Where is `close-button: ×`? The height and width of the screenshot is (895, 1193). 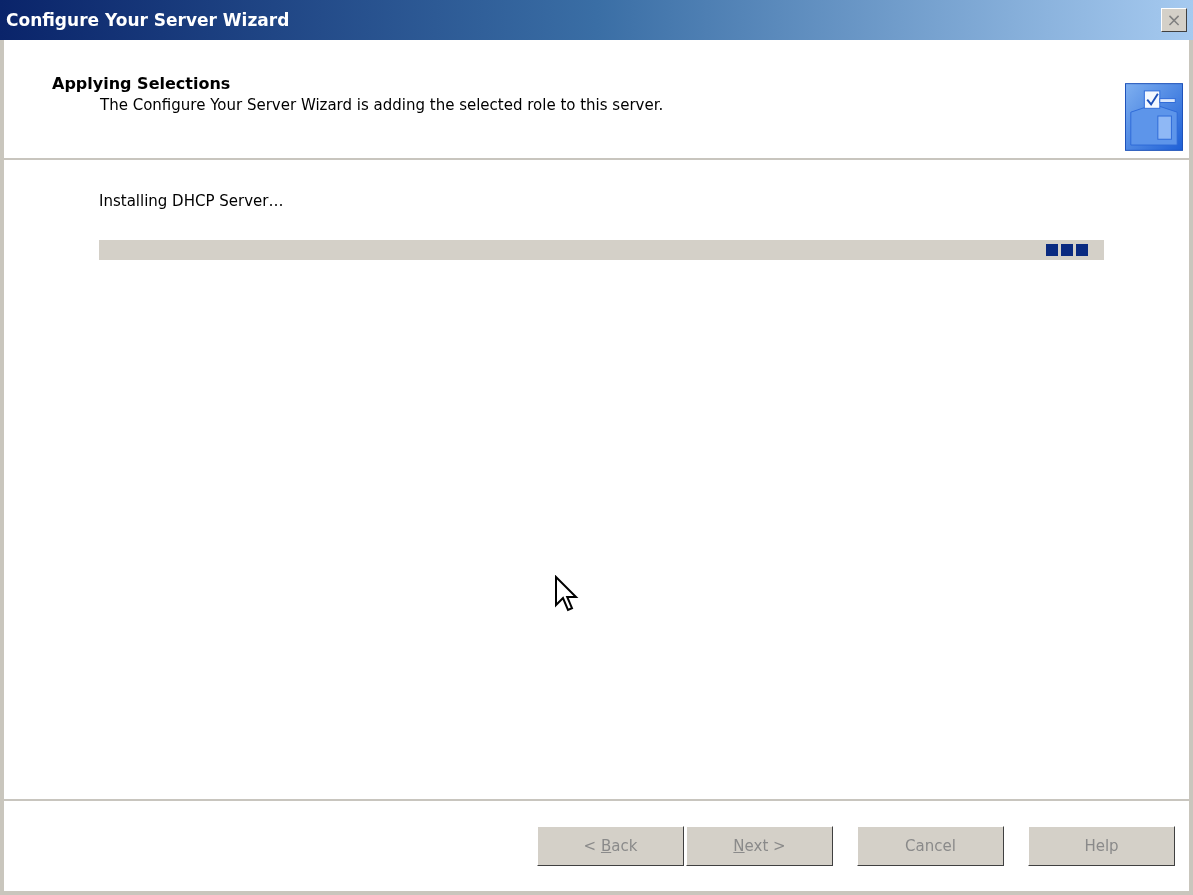
close-button: × is located at coordinates (1174, 20).